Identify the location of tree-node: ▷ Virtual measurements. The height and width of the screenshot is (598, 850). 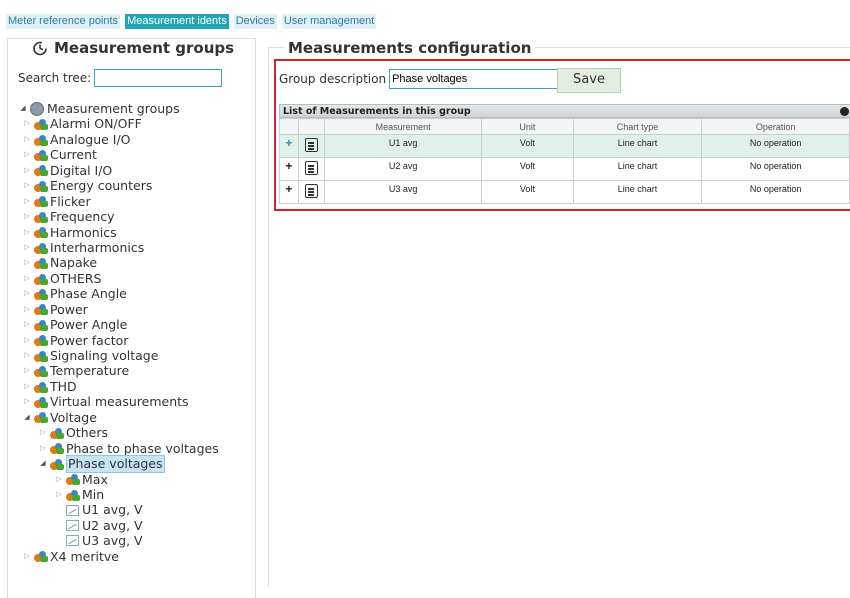
(118, 401).